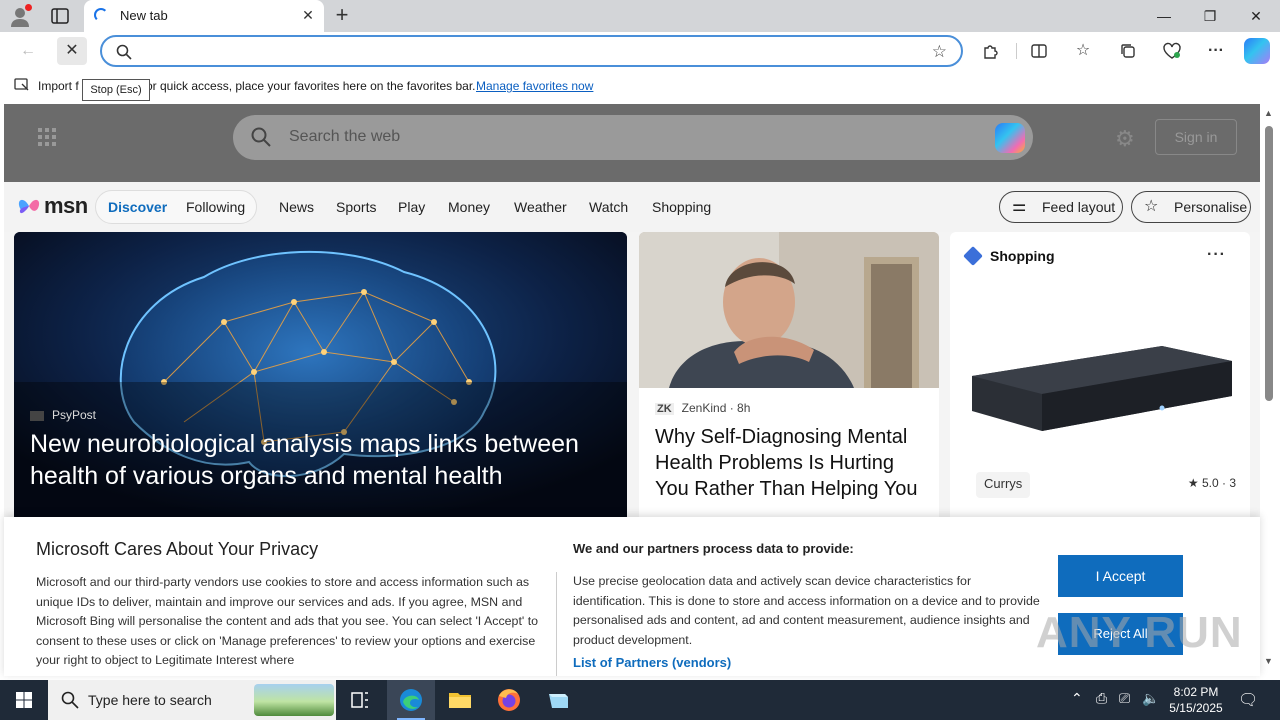 This screenshot has height=720, width=1280. What do you see at coordinates (534, 86) in the screenshot?
I see `manage-favorites-link: Manage favorites now` at bounding box center [534, 86].